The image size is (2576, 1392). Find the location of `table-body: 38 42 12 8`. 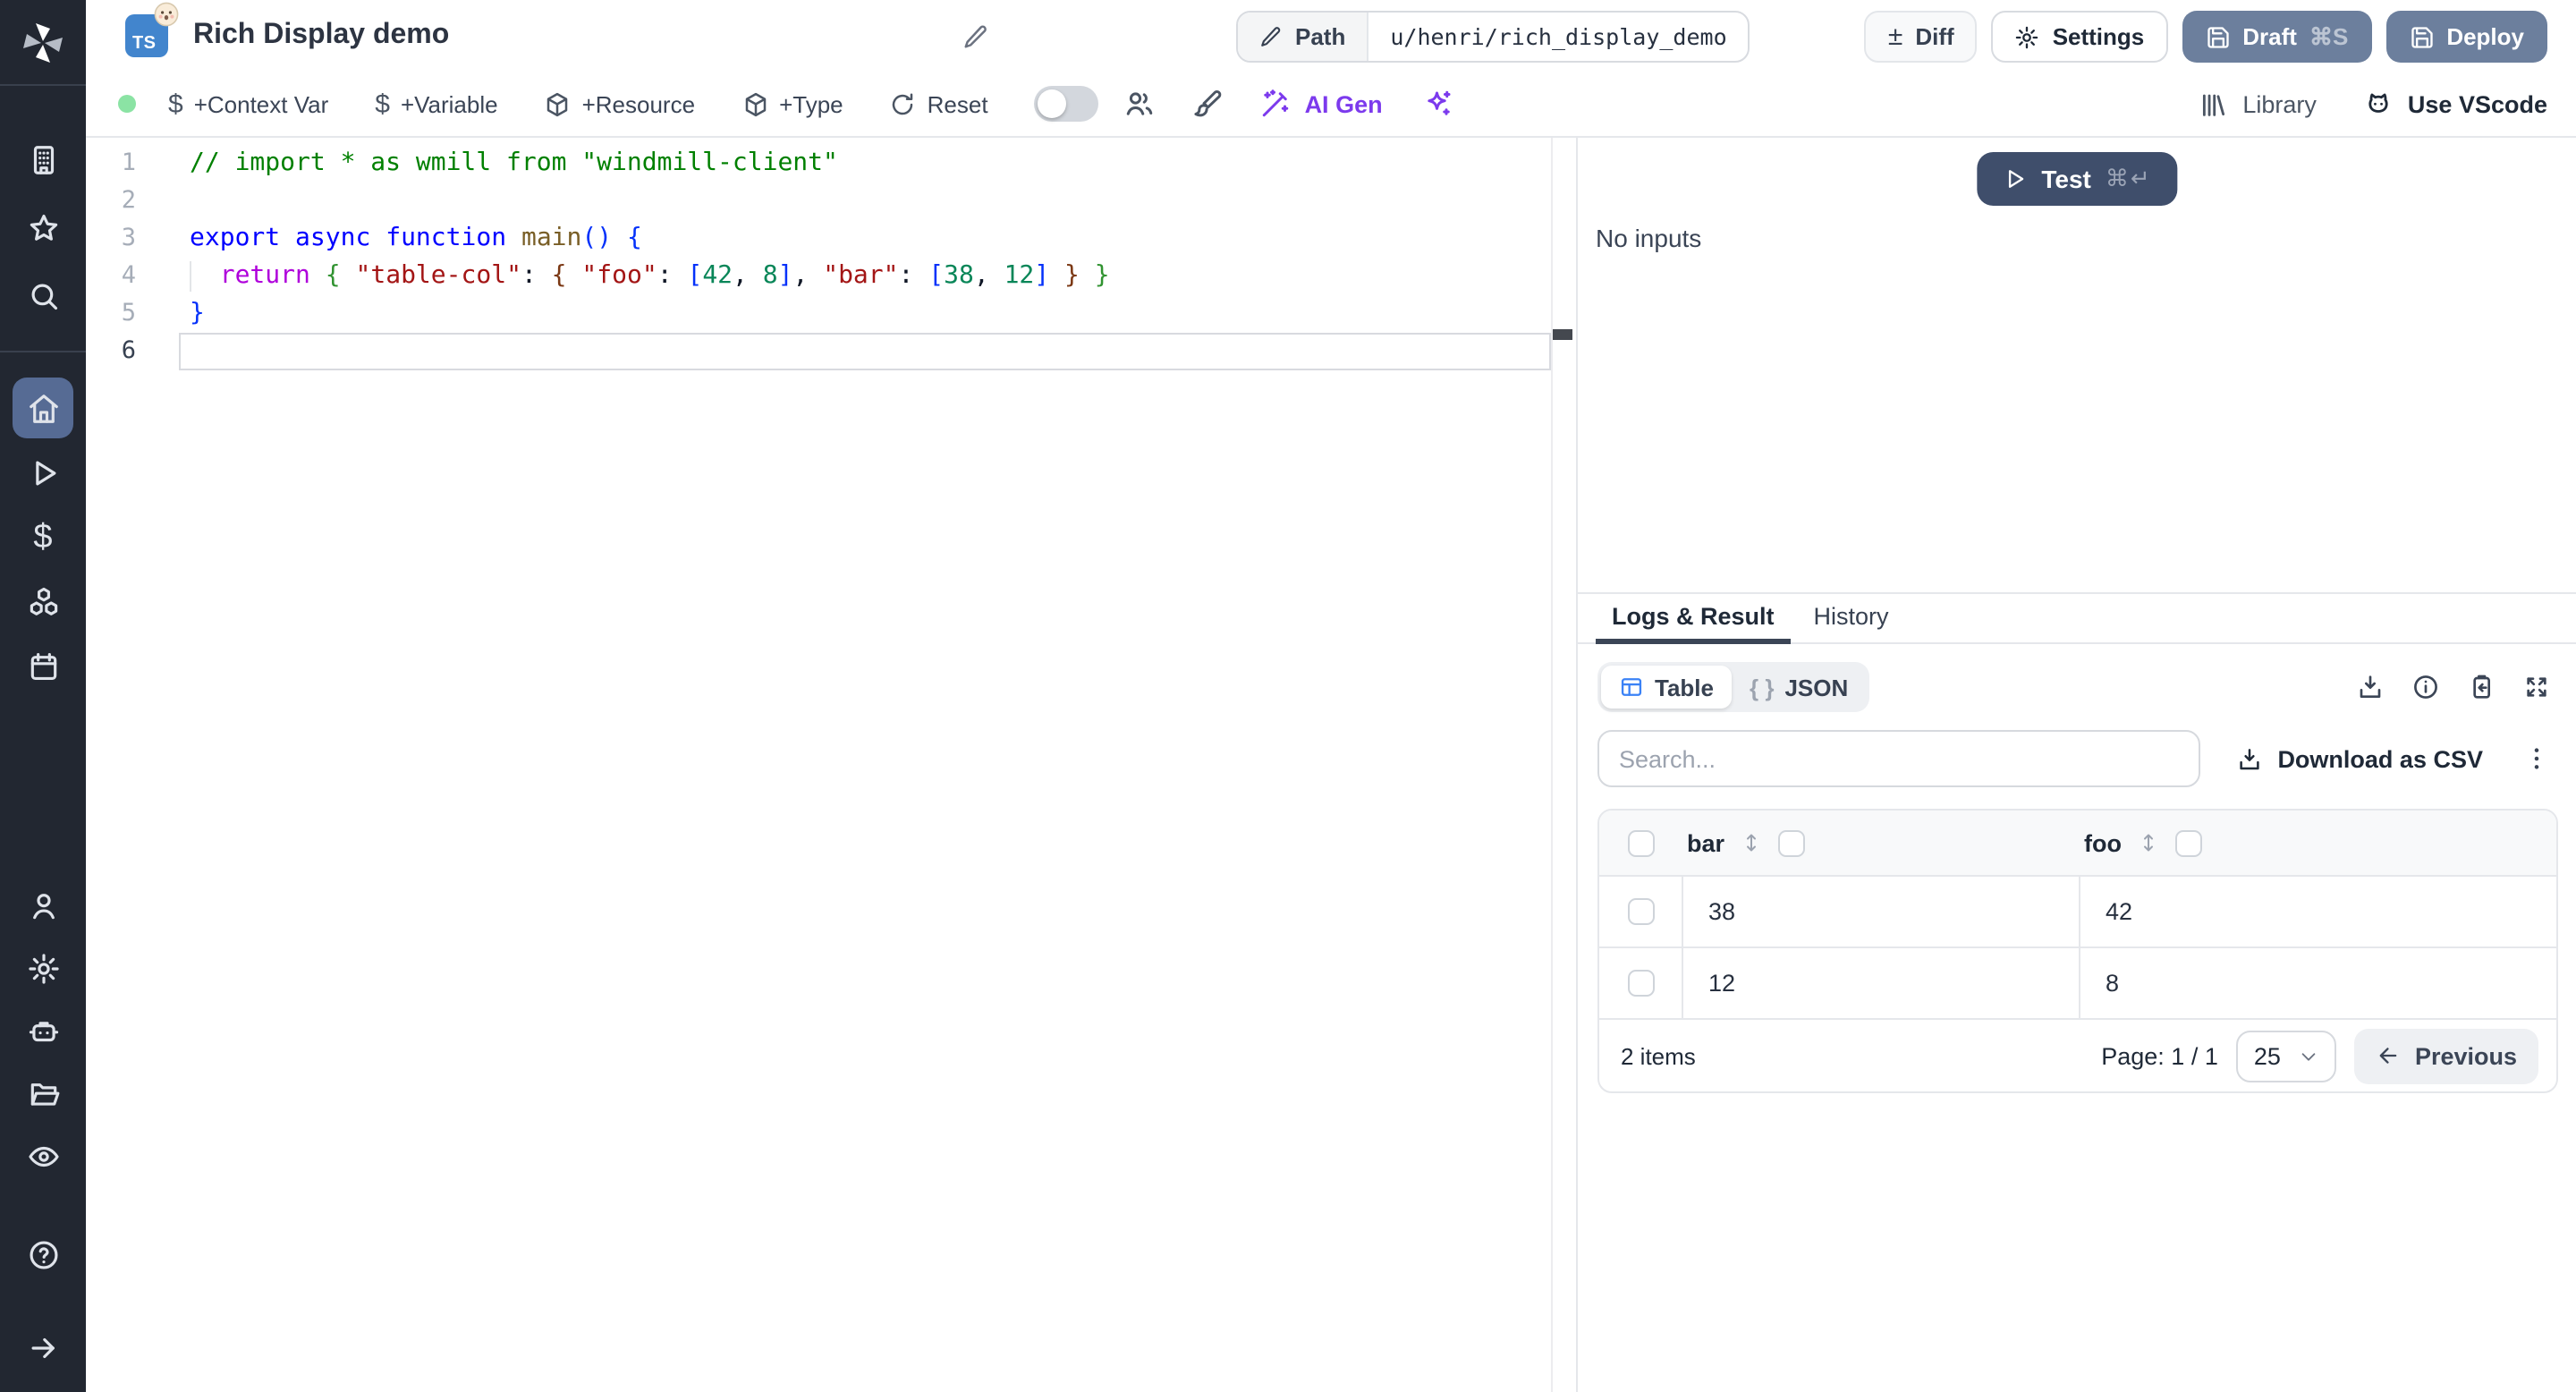

table-body: 38 42 12 8 is located at coordinates (2077, 948).